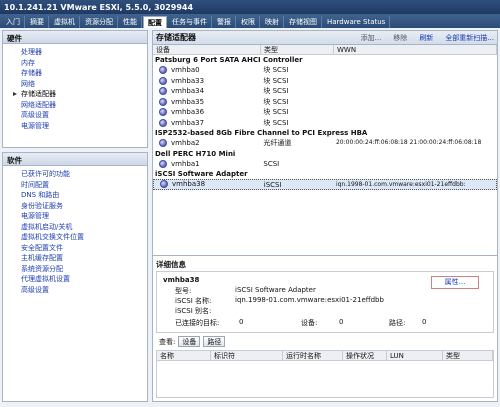 This screenshot has height=407, width=500. What do you see at coordinates (130, 22) in the screenshot?
I see `tab-4: 性能` at bounding box center [130, 22].